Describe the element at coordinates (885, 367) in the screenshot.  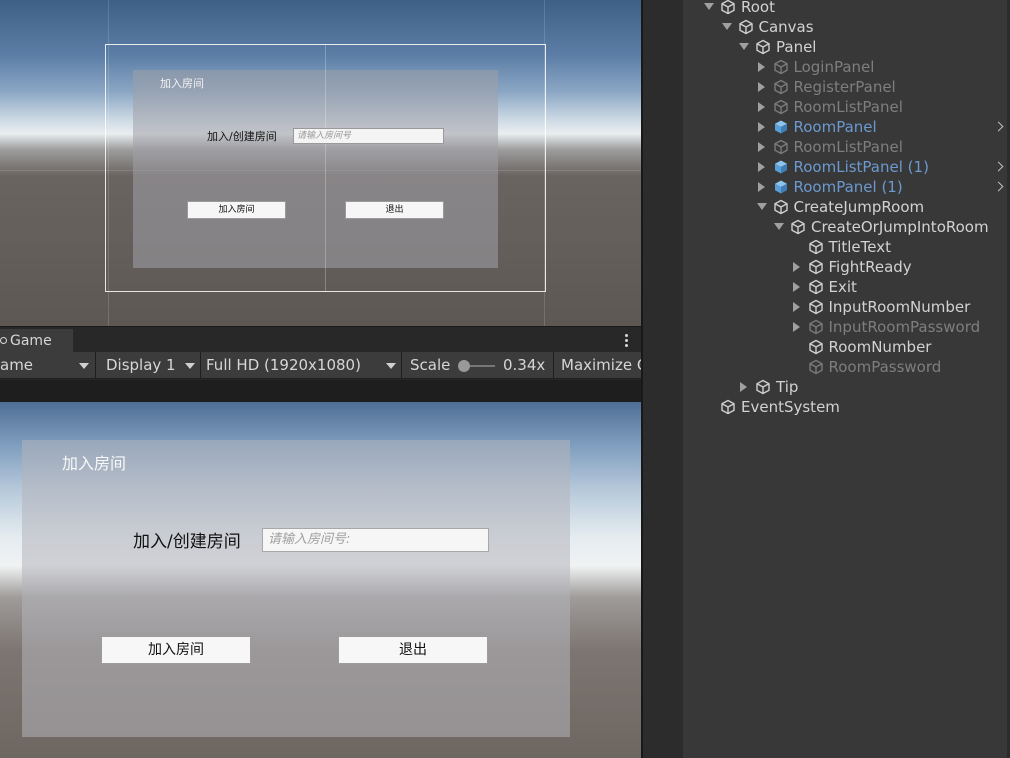
I see `hierarchy-item-label: RoomPassword` at that location.